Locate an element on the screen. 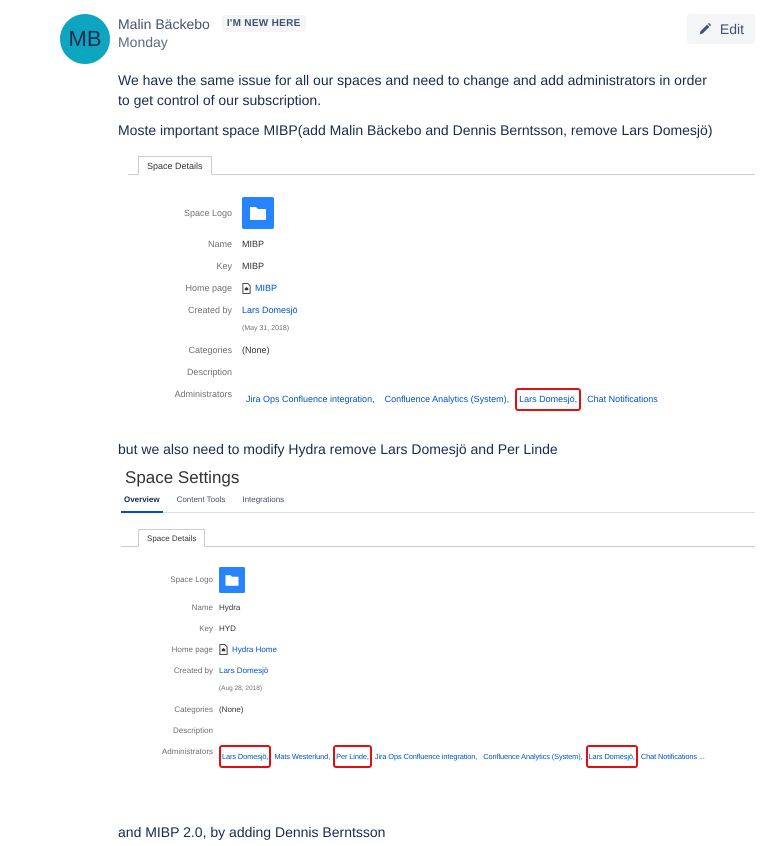 This screenshot has height=846, width=773. paragraph: Moste important space MIBP(add Malin Bäckebo and Dennis Berntsson, remove Lars Domesjö) is located at coordinates (416, 130).